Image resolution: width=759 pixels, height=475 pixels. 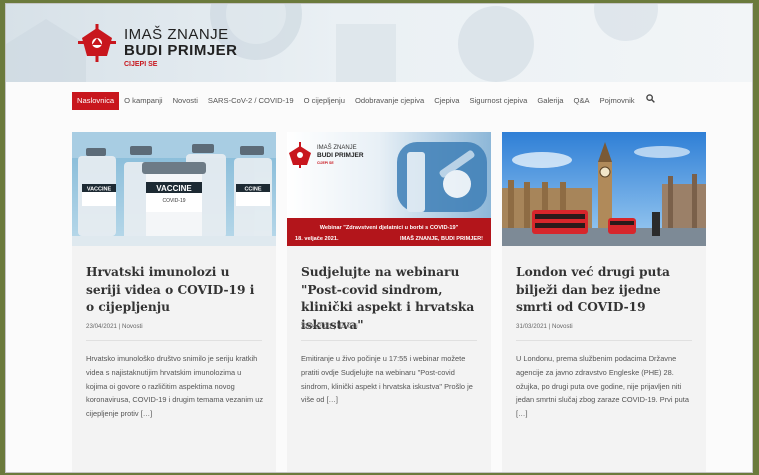 I want to click on vial-sublabel: COVID-19, so click(x=173, y=201).